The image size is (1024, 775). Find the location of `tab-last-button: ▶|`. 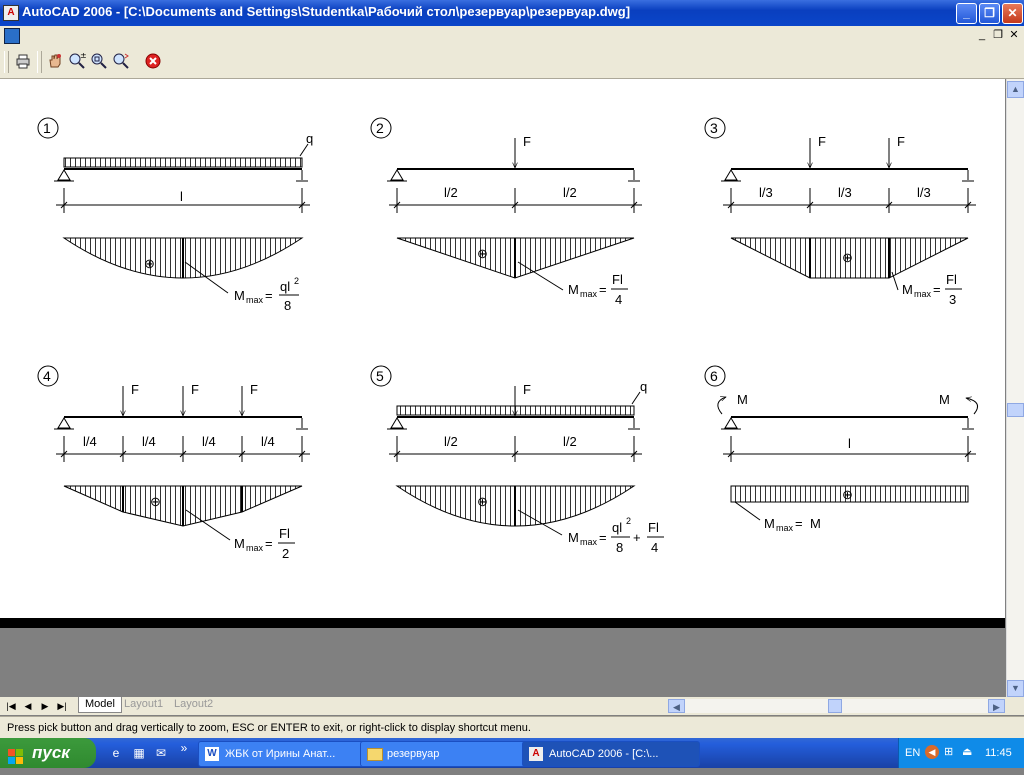

tab-last-button: ▶| is located at coordinates (62, 706).